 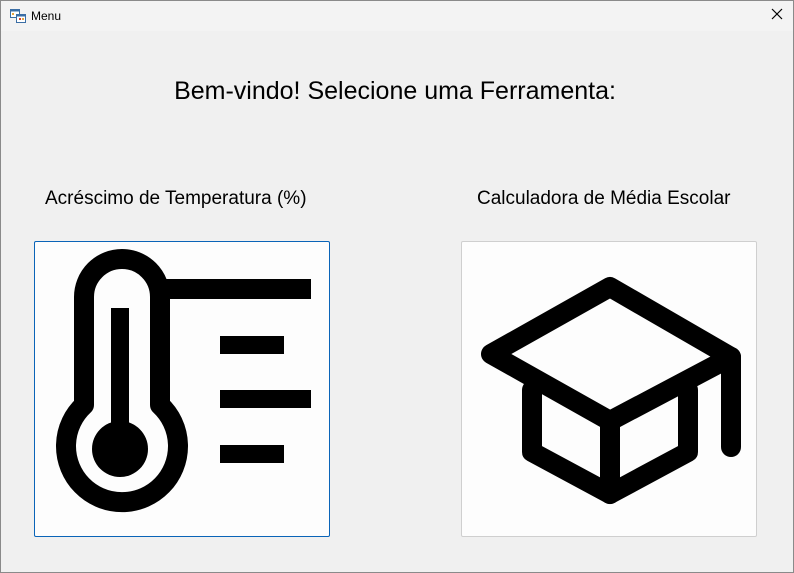 I want to click on page-heading: Bem-vindo! Selecione uma Ferramenta:, so click(x=397, y=91).